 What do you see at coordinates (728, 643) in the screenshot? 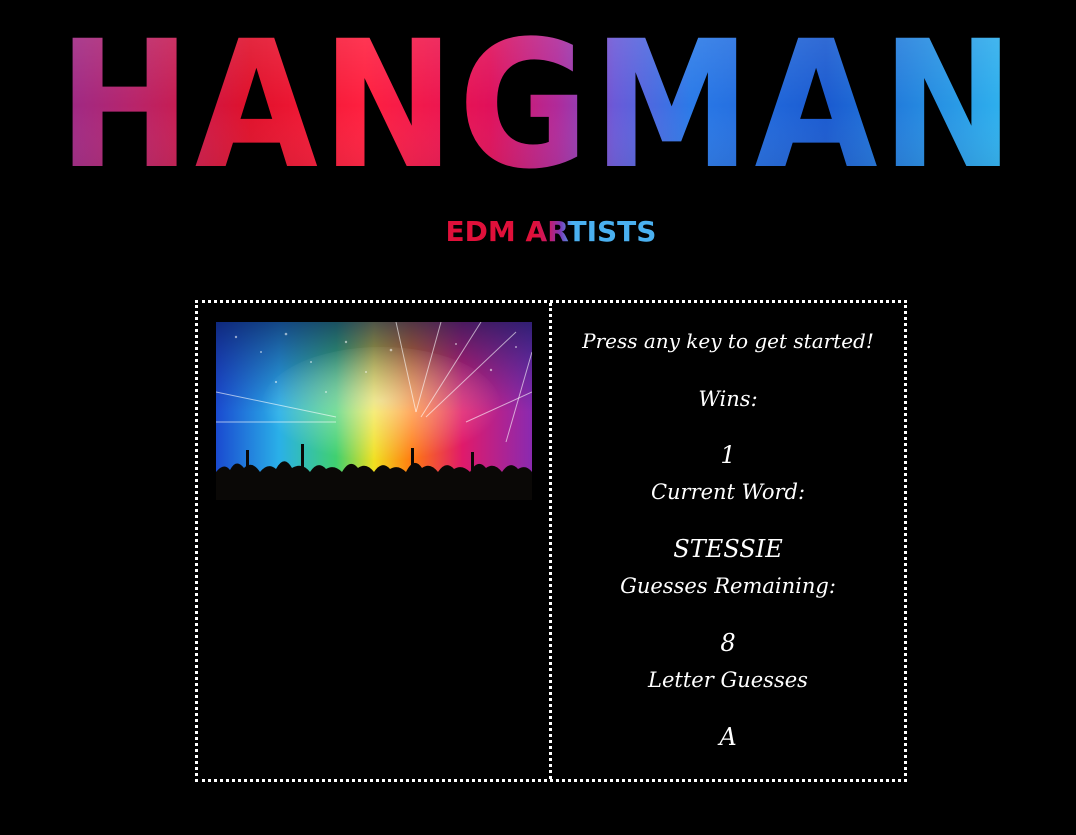
I see `guesses-remaining-value: 8` at bounding box center [728, 643].